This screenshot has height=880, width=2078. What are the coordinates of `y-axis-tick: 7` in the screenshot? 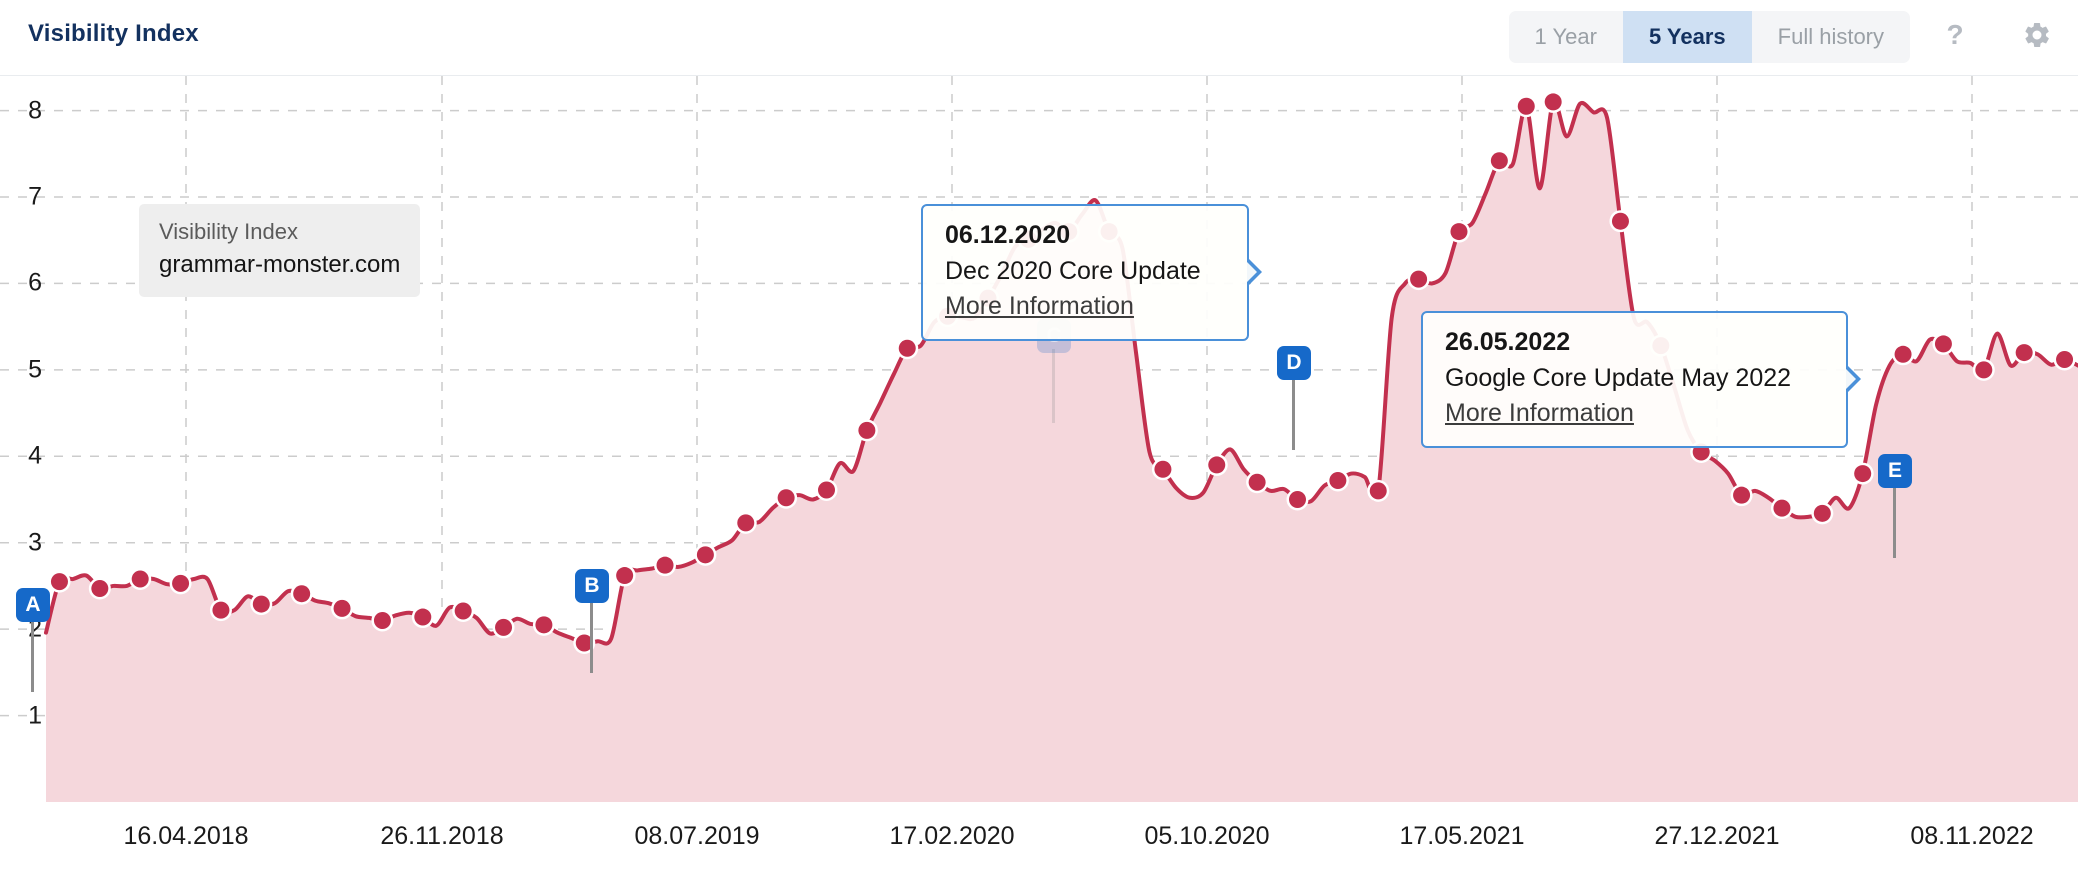 It's located at (35, 196).